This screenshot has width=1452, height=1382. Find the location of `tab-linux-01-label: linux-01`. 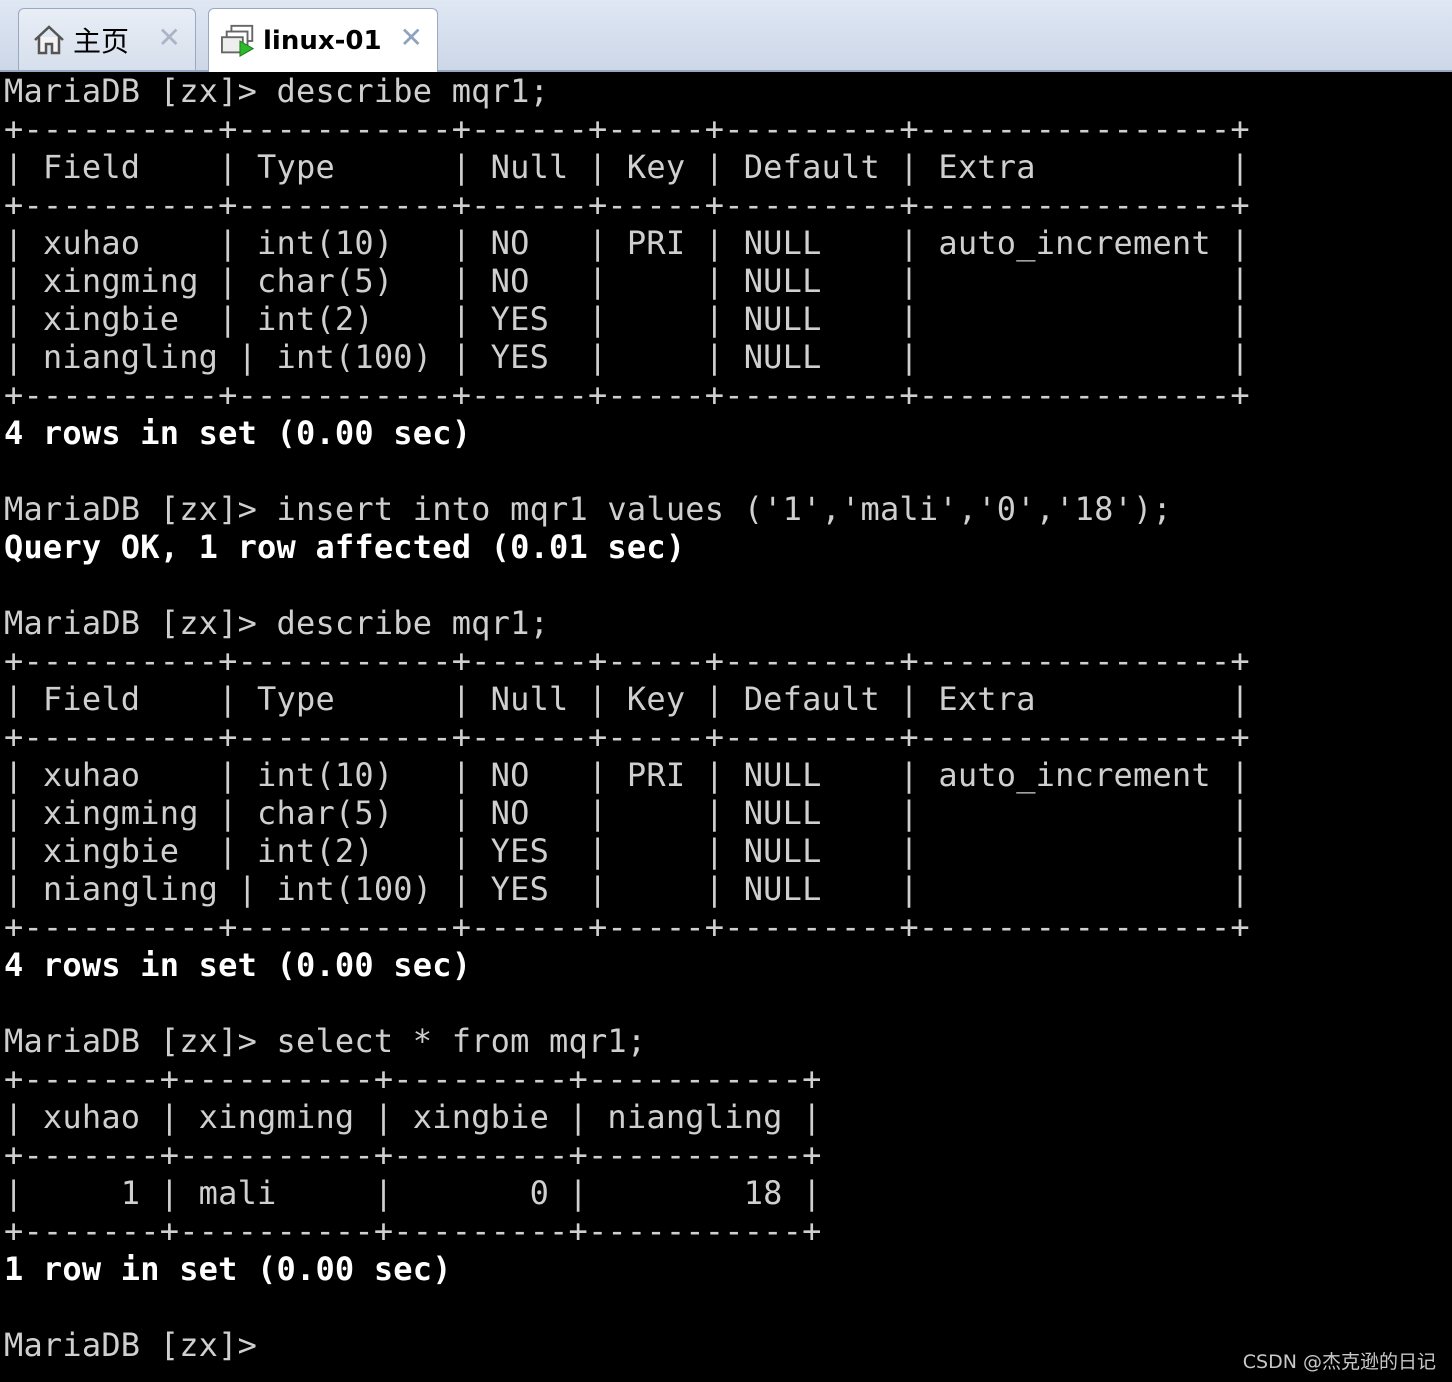

tab-linux-01-label: linux-01 is located at coordinates (322, 40).